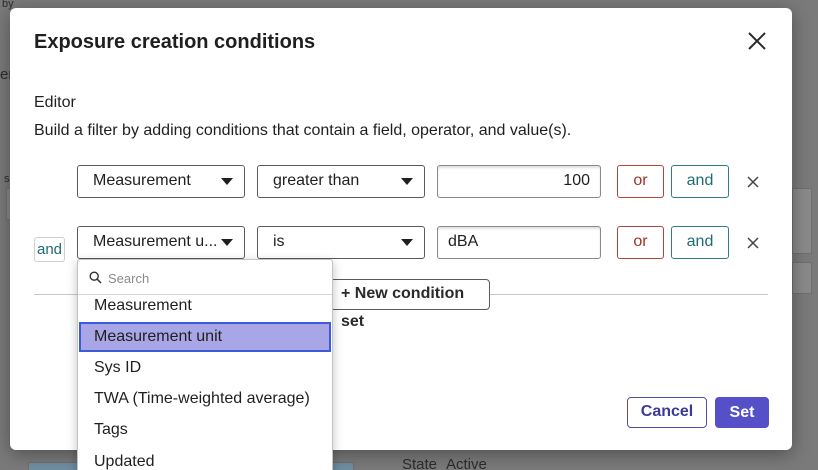 The image size is (818, 470). I want to click on dropdown-option: TWA (Time-weighted average), so click(205, 399).